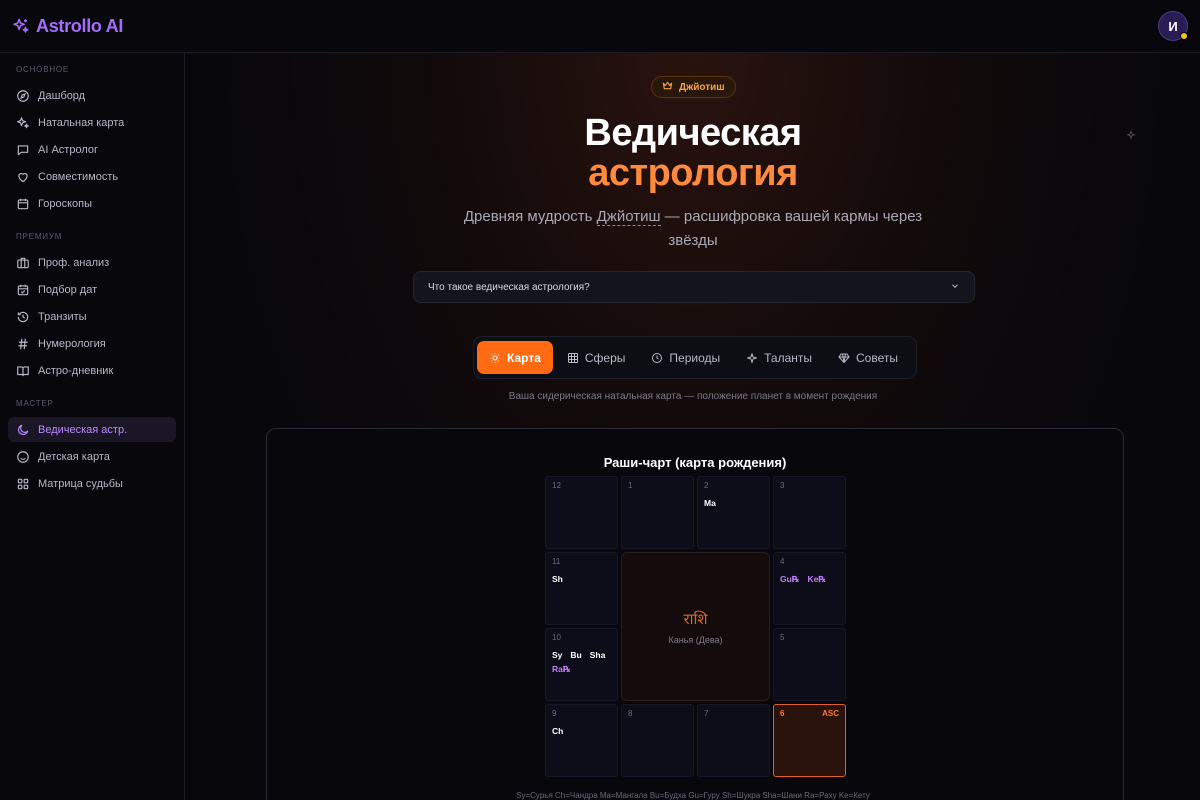 The image size is (1200, 800). I want to click on house-planets: Sy Bu Sha Ra℞, so click(581, 662).